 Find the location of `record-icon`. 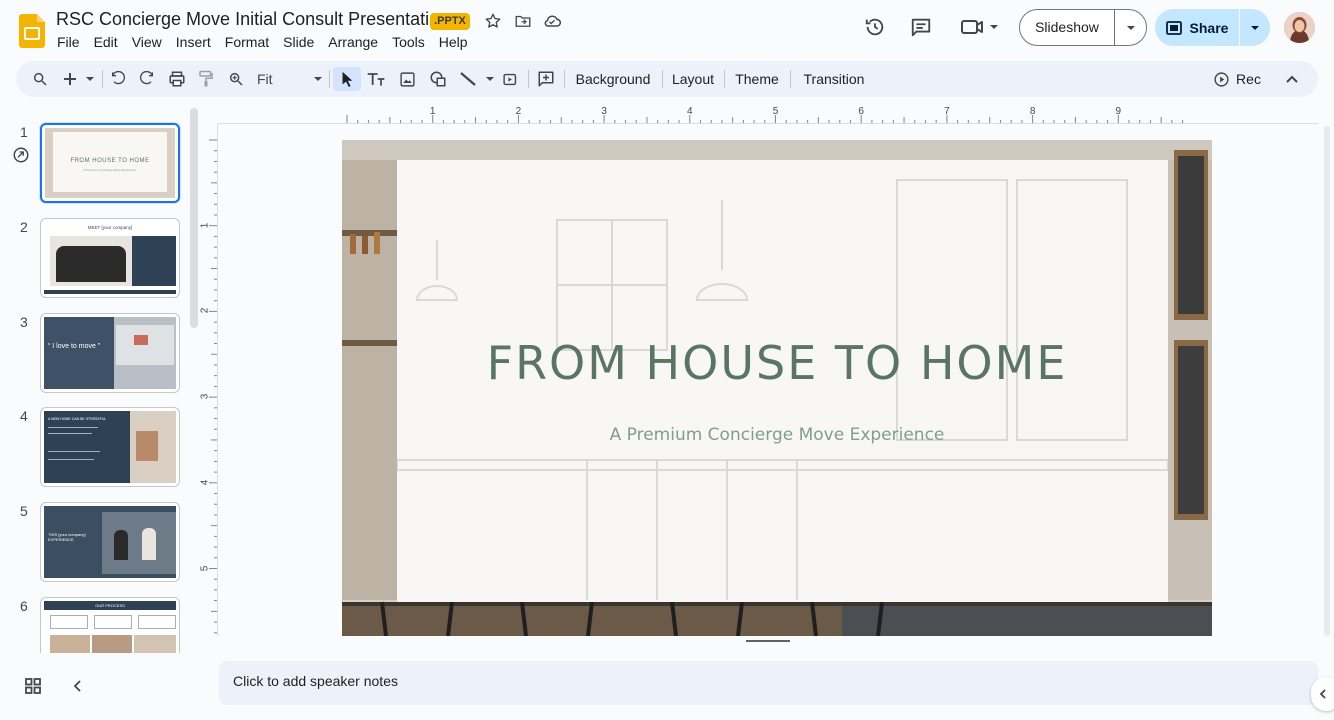

record-icon is located at coordinates (1221, 79).